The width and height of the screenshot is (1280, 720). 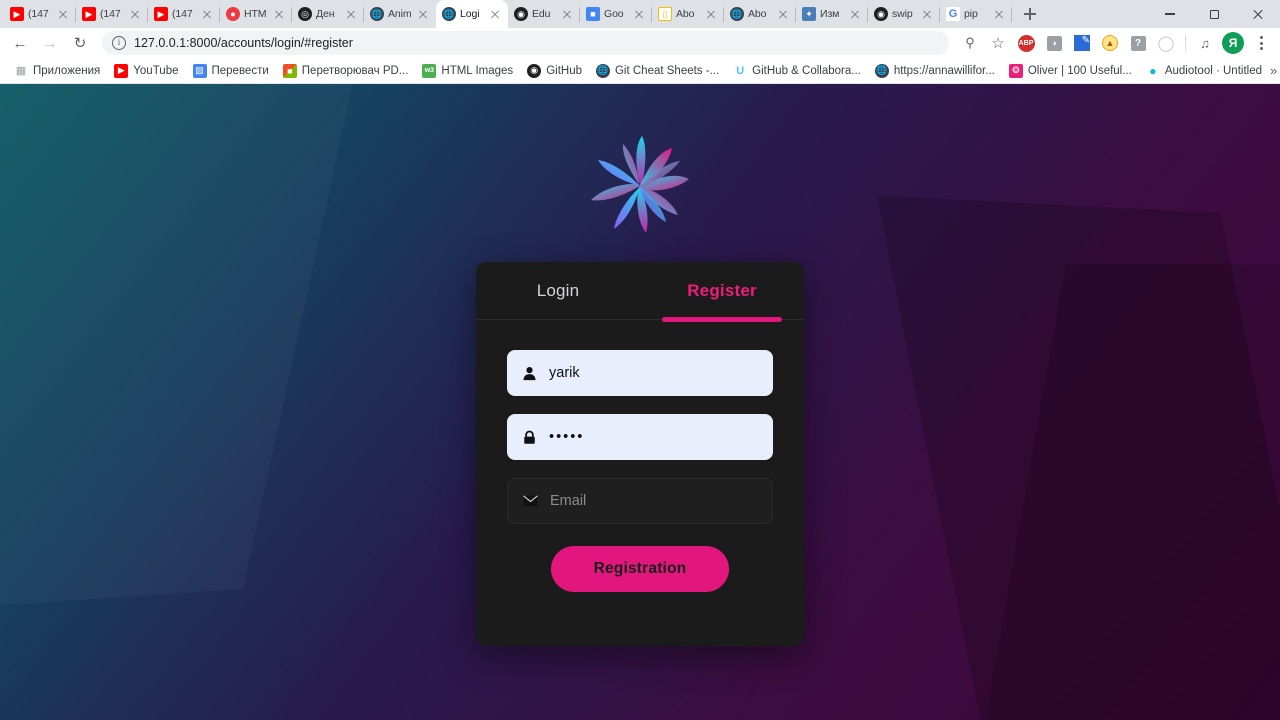 I want to click on email-field: Email, so click(x=640, y=501).